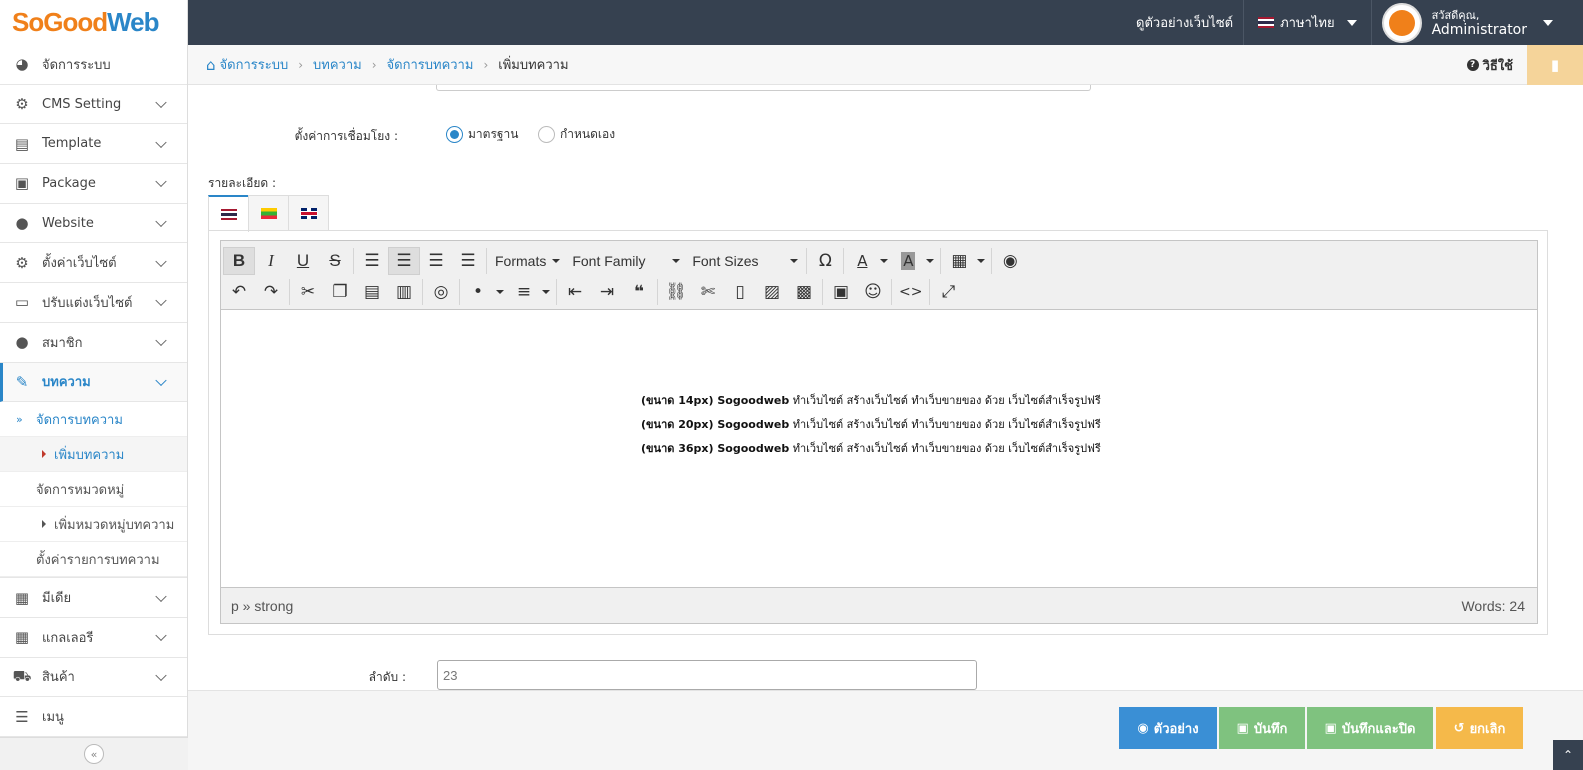  What do you see at coordinates (524, 292) in the screenshot?
I see `numbered-list-icon: ≡` at bounding box center [524, 292].